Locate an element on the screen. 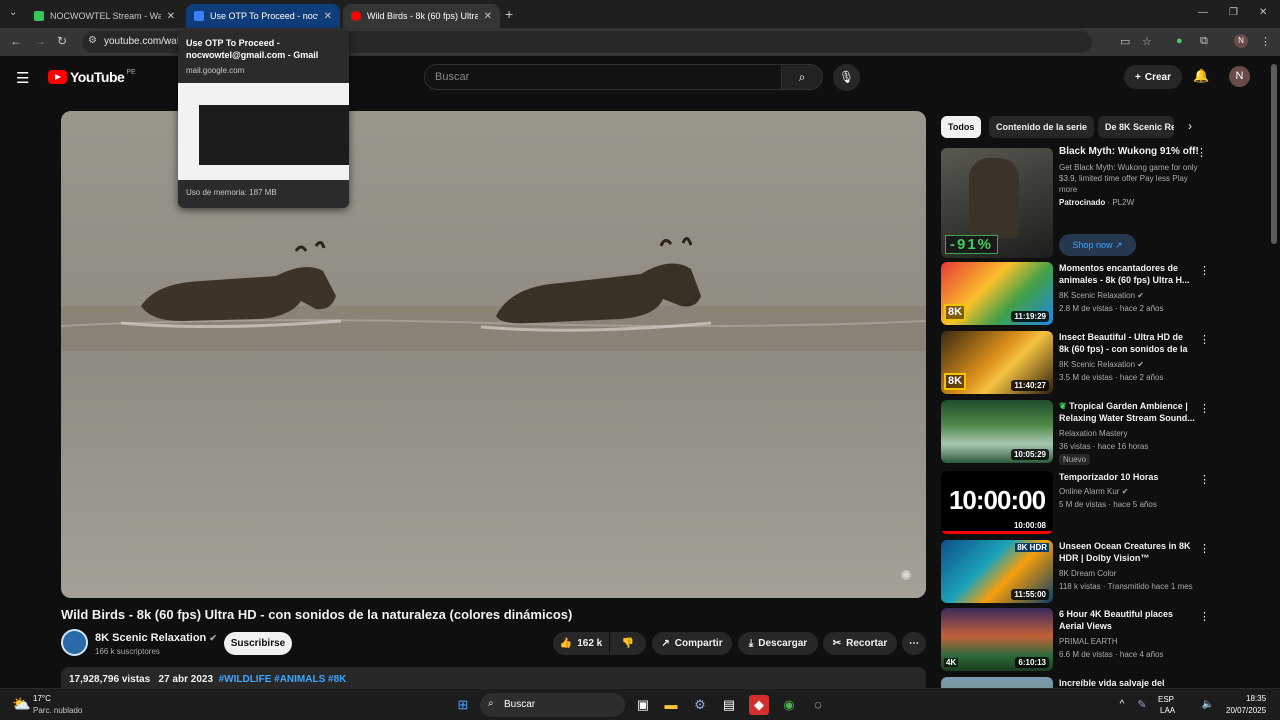 This screenshot has height=720, width=1280. video-thumbnail: 8K HDR 11:55:00 is located at coordinates (997, 571).